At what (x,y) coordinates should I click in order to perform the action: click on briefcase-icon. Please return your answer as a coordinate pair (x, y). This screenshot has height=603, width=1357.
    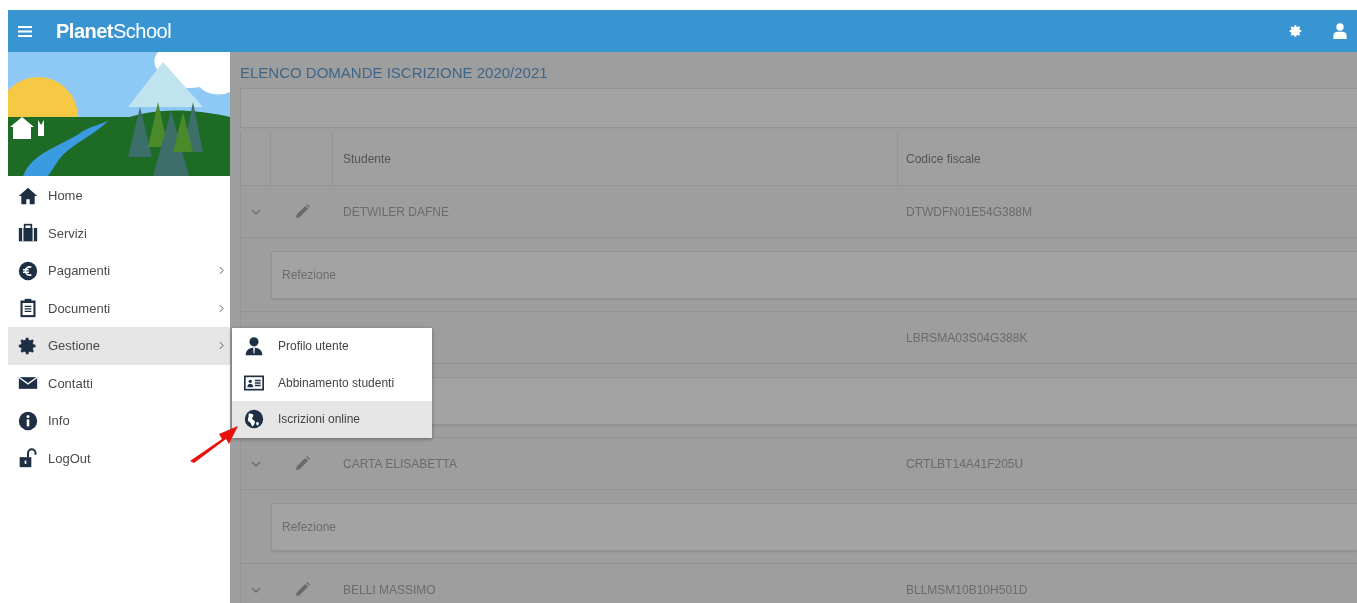
    Looking at the image, I should click on (28, 233).